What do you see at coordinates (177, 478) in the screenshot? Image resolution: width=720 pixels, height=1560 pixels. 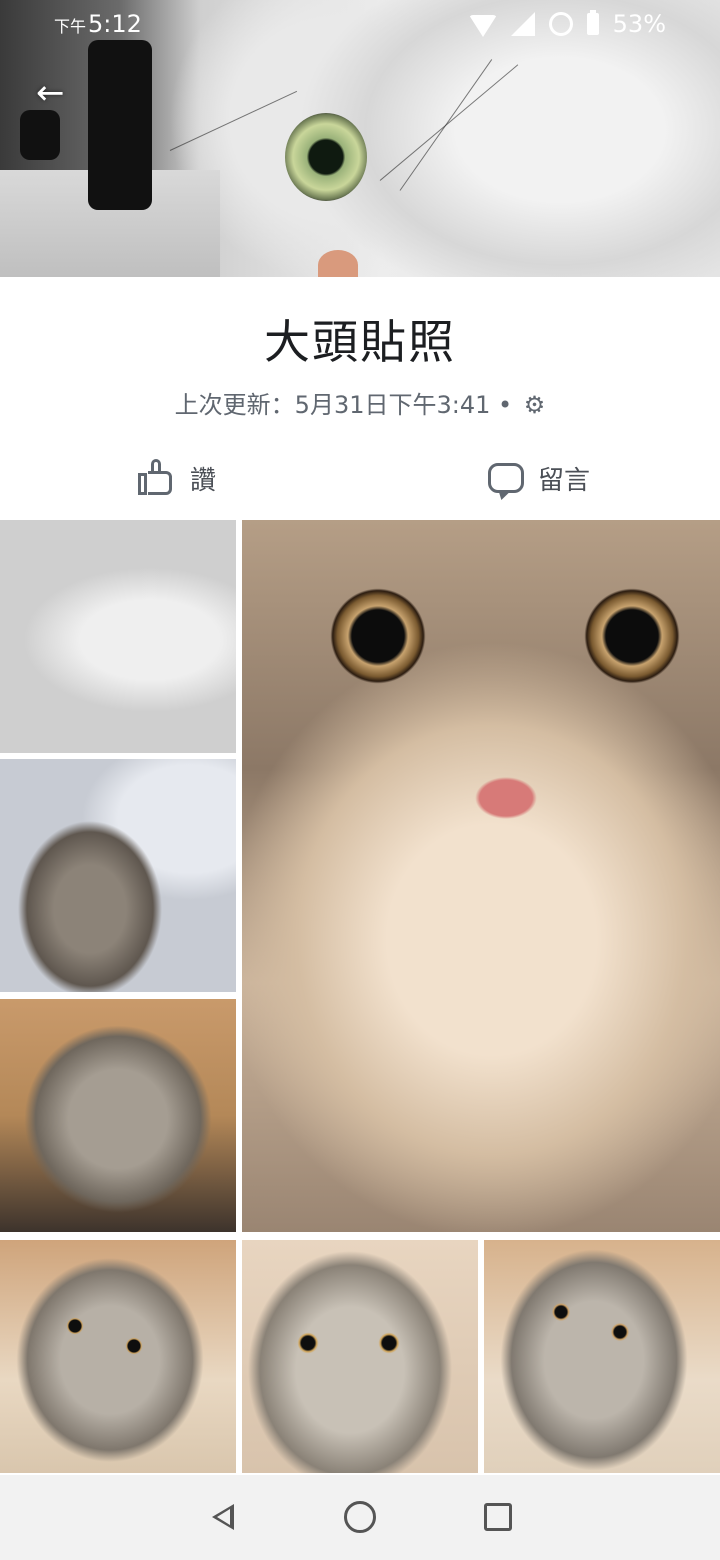 I see `like-button: 讚` at bounding box center [177, 478].